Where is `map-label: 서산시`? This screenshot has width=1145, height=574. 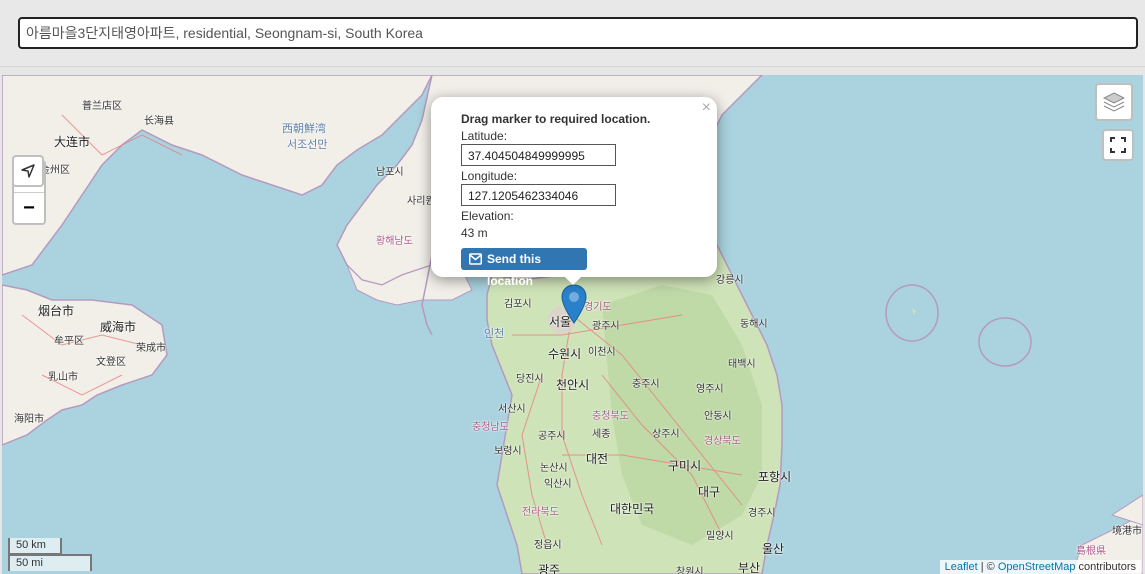
map-label: 서산시 is located at coordinates (512, 409).